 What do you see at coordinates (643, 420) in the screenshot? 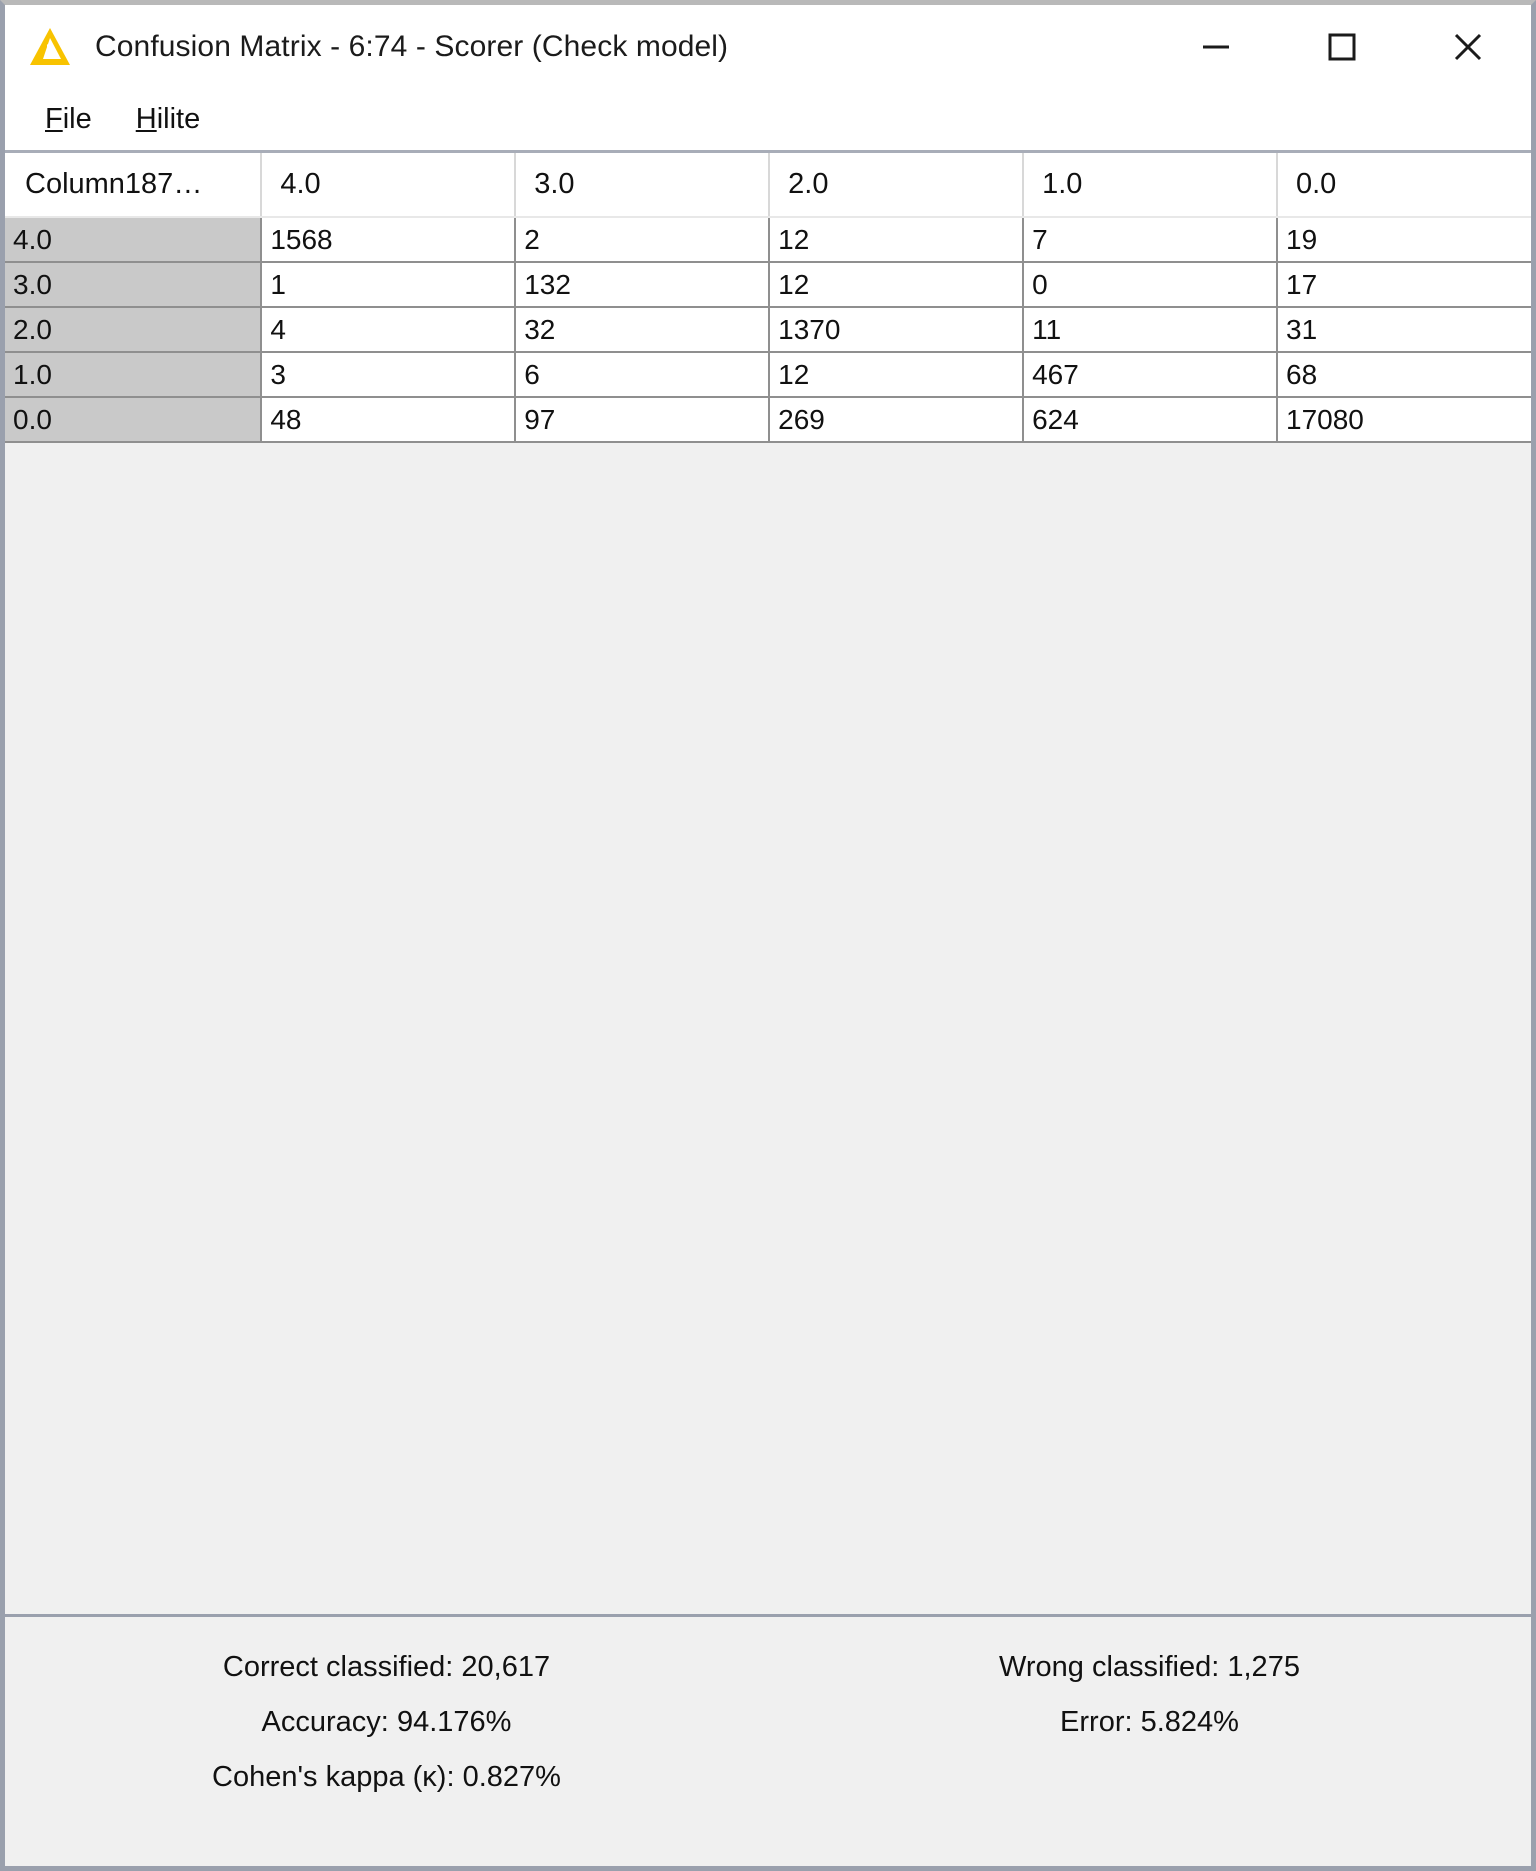
I see `cell-0-3: 97` at bounding box center [643, 420].